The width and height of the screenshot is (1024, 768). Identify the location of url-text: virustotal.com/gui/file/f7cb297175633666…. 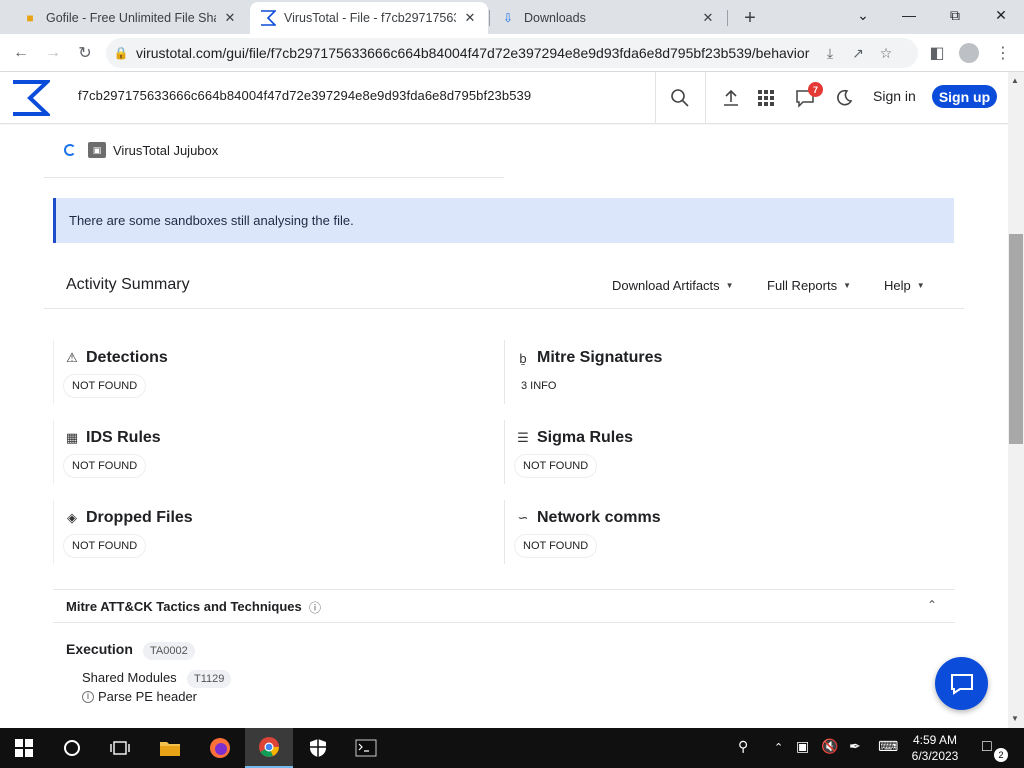
(476, 53).